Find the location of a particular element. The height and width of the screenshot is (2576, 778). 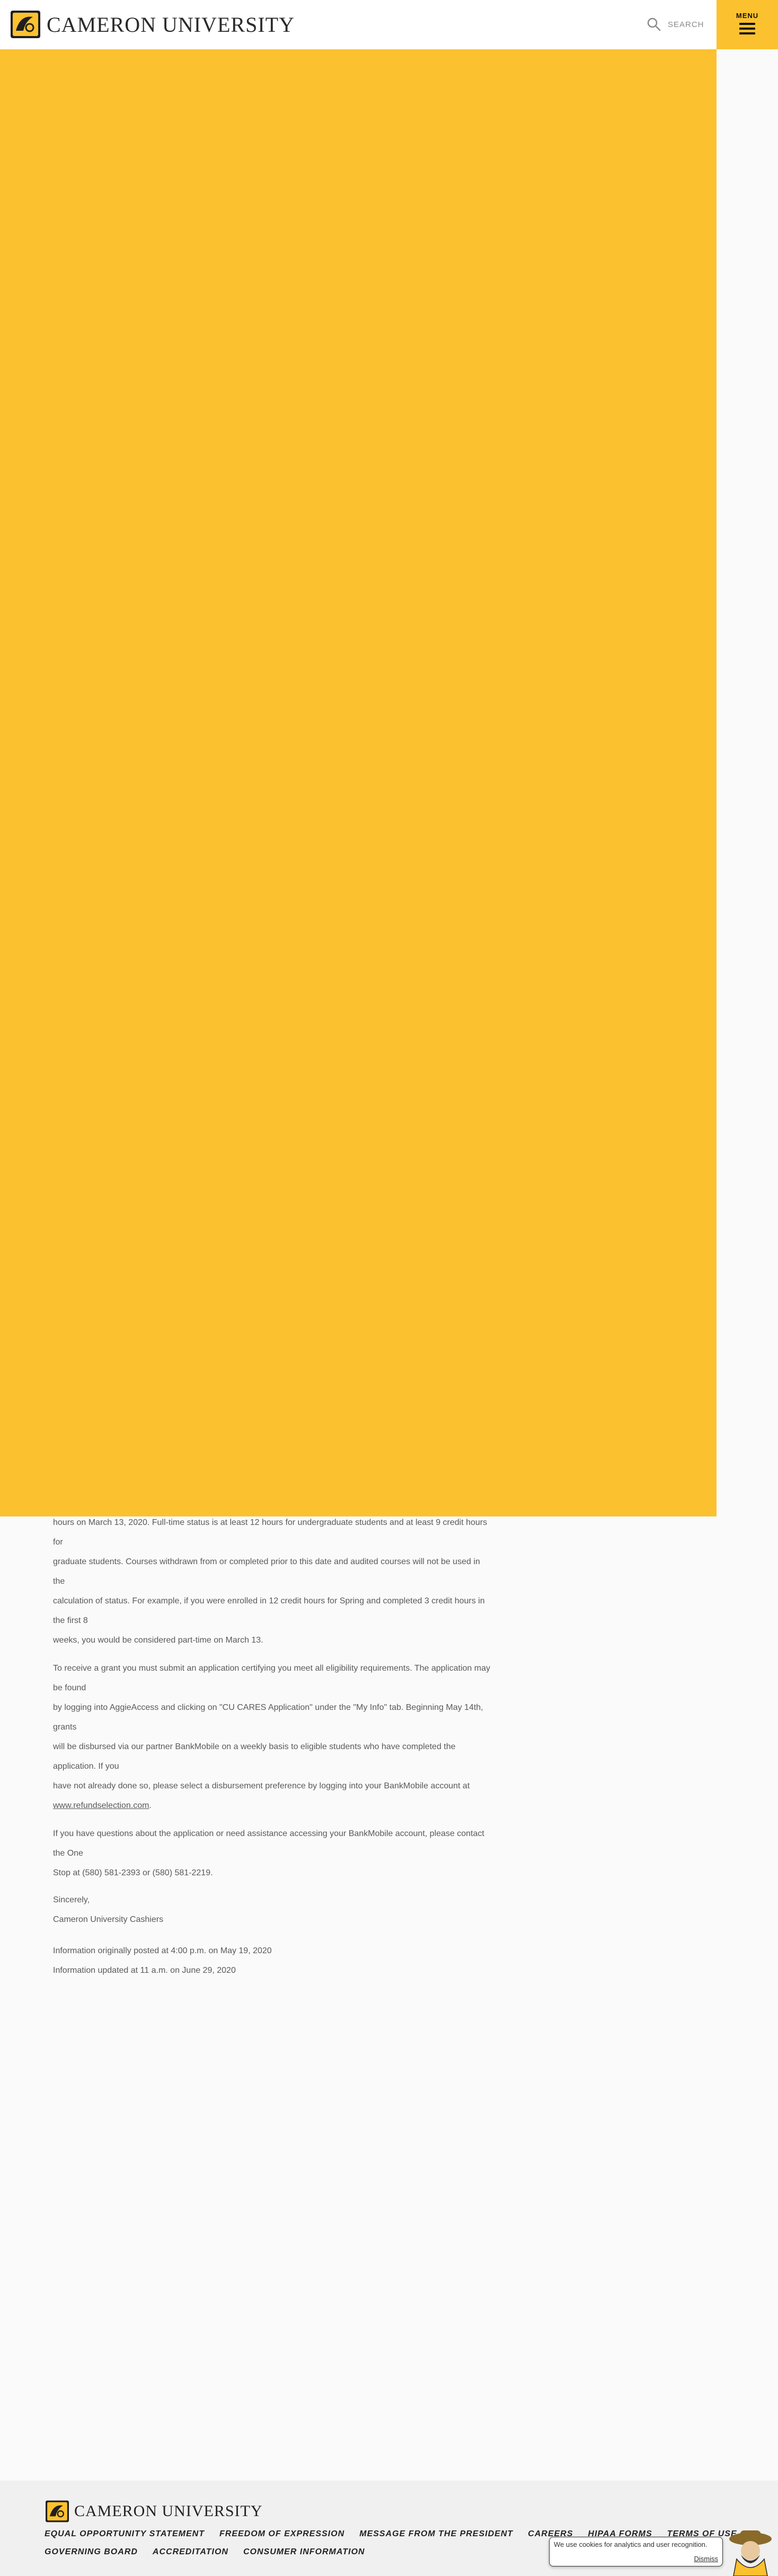

hamburger-icon is located at coordinates (747, 28).